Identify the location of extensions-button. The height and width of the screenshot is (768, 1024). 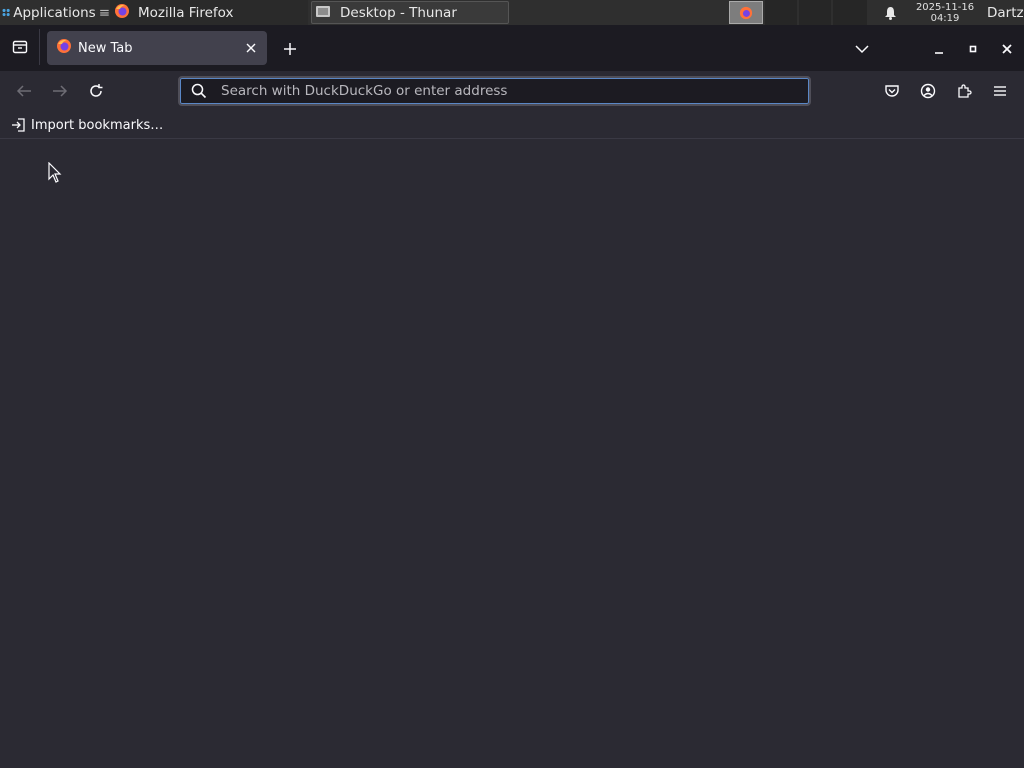
(964, 91).